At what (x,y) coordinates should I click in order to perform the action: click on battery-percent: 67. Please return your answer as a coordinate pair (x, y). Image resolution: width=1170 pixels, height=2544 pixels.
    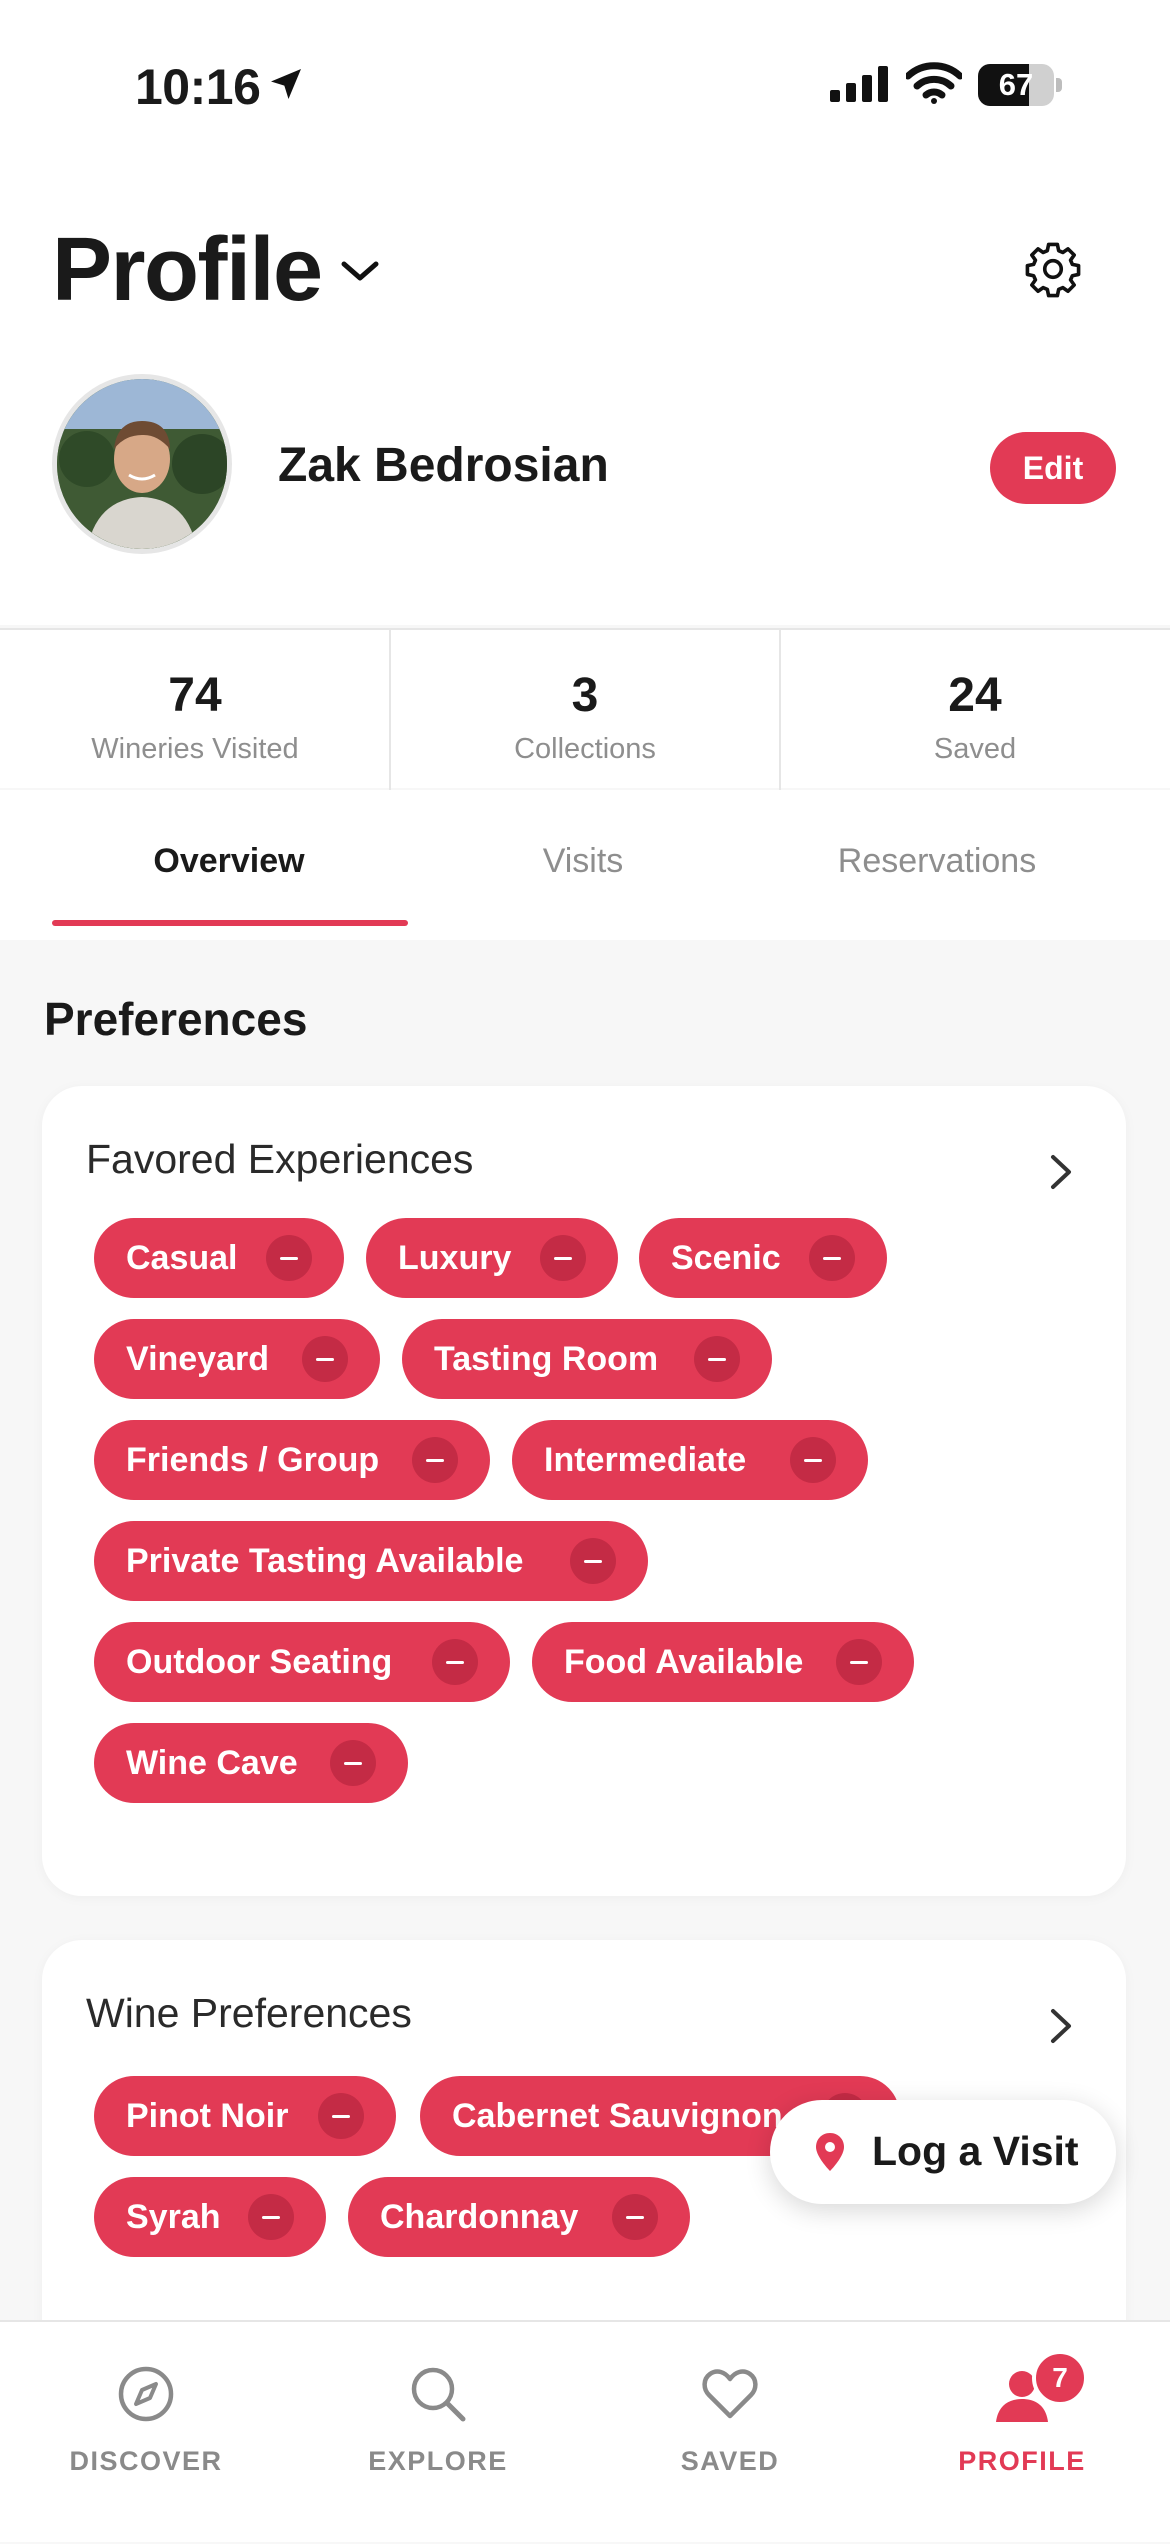
    Looking at the image, I should click on (1016, 84).